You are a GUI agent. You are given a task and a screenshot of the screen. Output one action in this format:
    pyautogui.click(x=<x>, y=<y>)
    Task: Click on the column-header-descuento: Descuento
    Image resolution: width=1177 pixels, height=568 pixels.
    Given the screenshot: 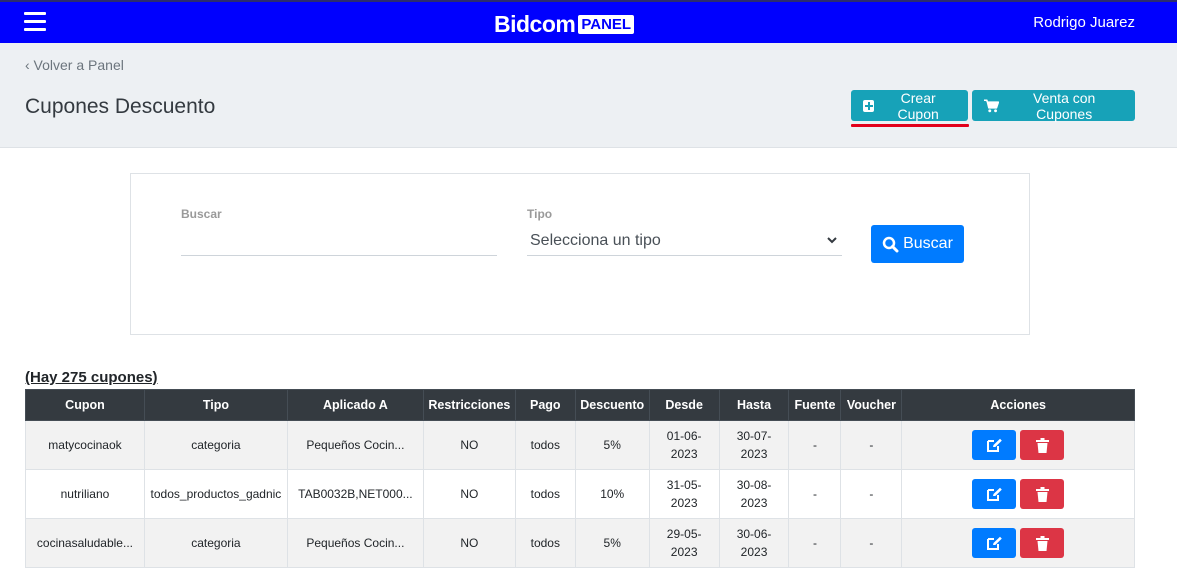 What is the action you would take?
    pyautogui.click(x=612, y=405)
    